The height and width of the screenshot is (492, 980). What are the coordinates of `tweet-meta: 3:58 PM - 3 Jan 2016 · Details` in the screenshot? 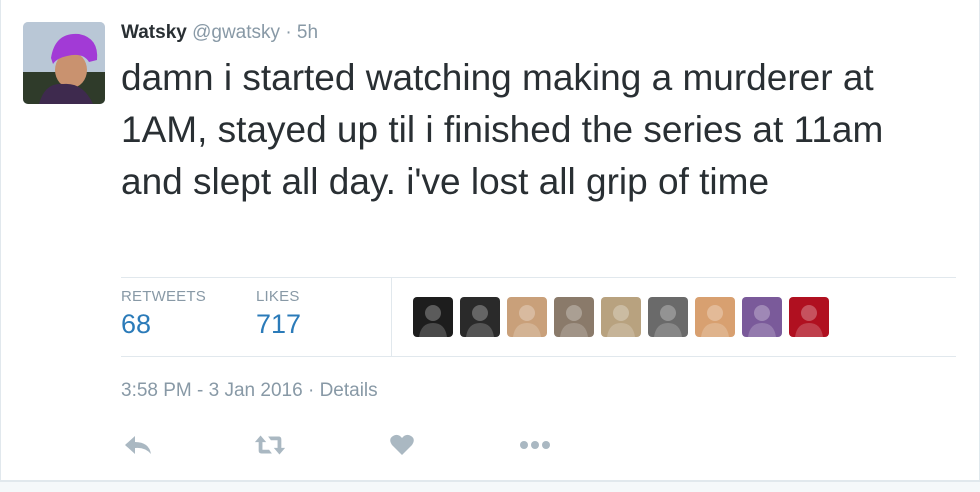 It's located at (249, 391).